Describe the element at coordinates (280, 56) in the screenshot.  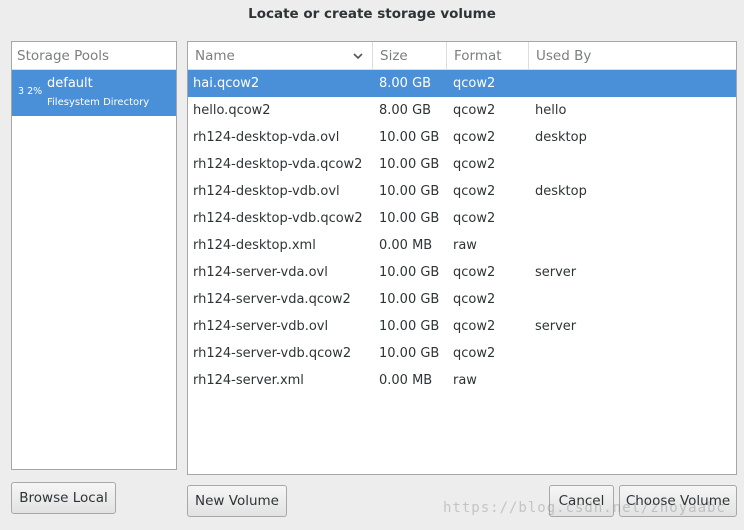
I see `column-header-name: Name` at that location.